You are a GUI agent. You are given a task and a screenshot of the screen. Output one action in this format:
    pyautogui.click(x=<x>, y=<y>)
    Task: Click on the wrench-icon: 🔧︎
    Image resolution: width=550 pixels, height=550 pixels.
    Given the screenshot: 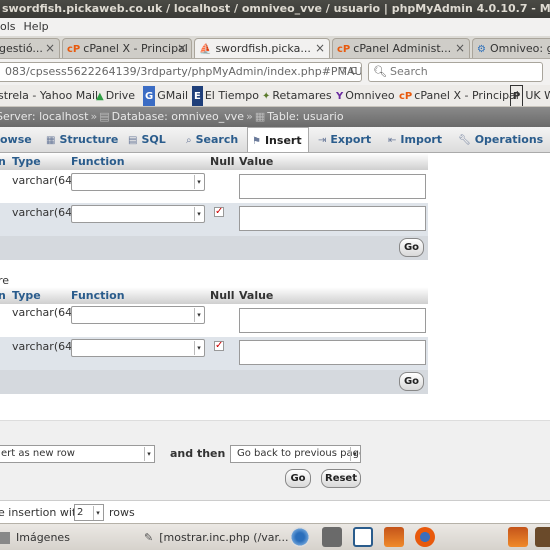 What is the action you would take?
    pyautogui.click(x=464, y=140)
    